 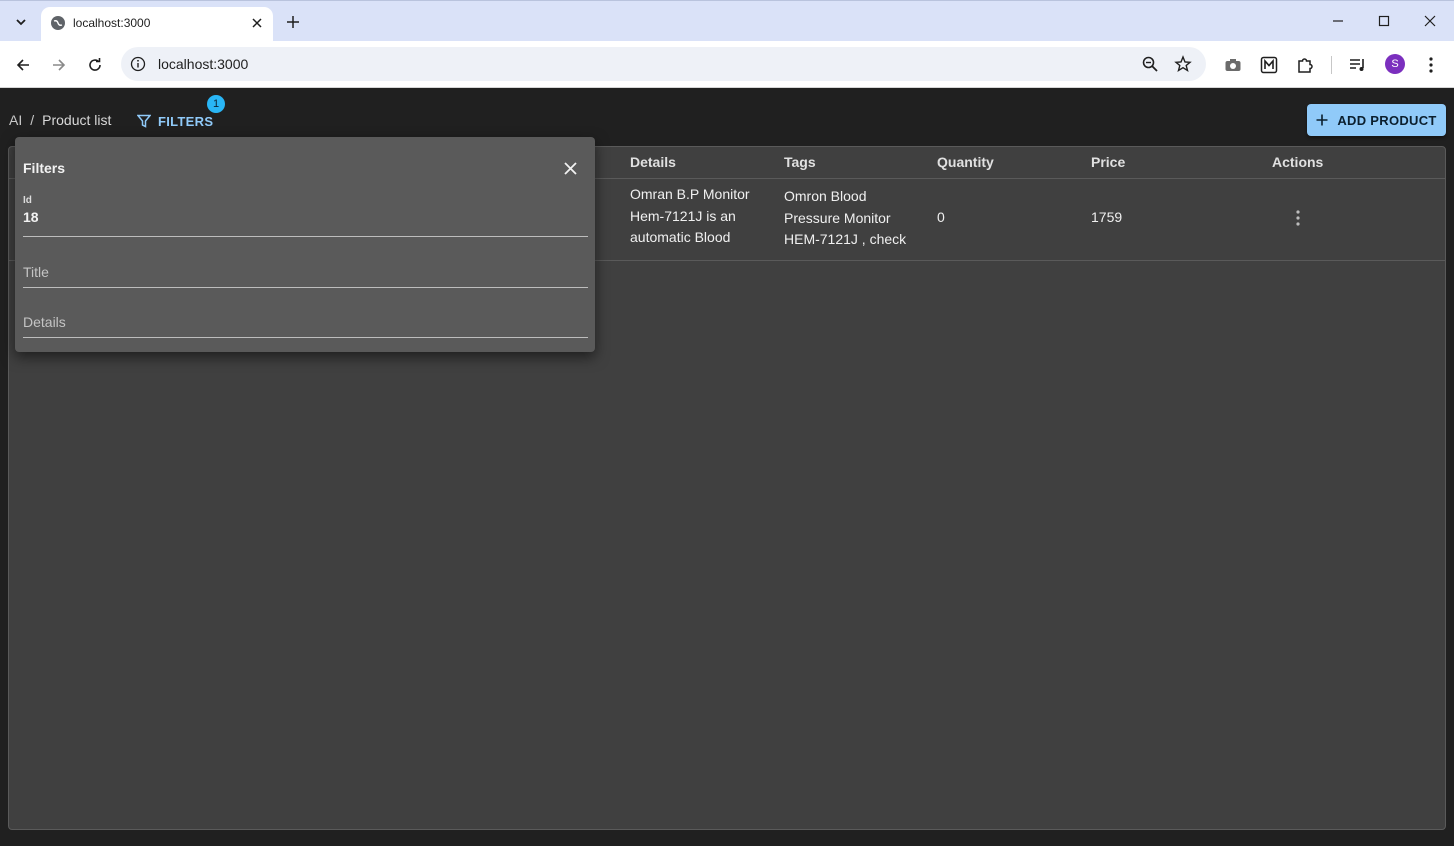 I want to click on cell-quantity: 0, so click(x=941, y=217).